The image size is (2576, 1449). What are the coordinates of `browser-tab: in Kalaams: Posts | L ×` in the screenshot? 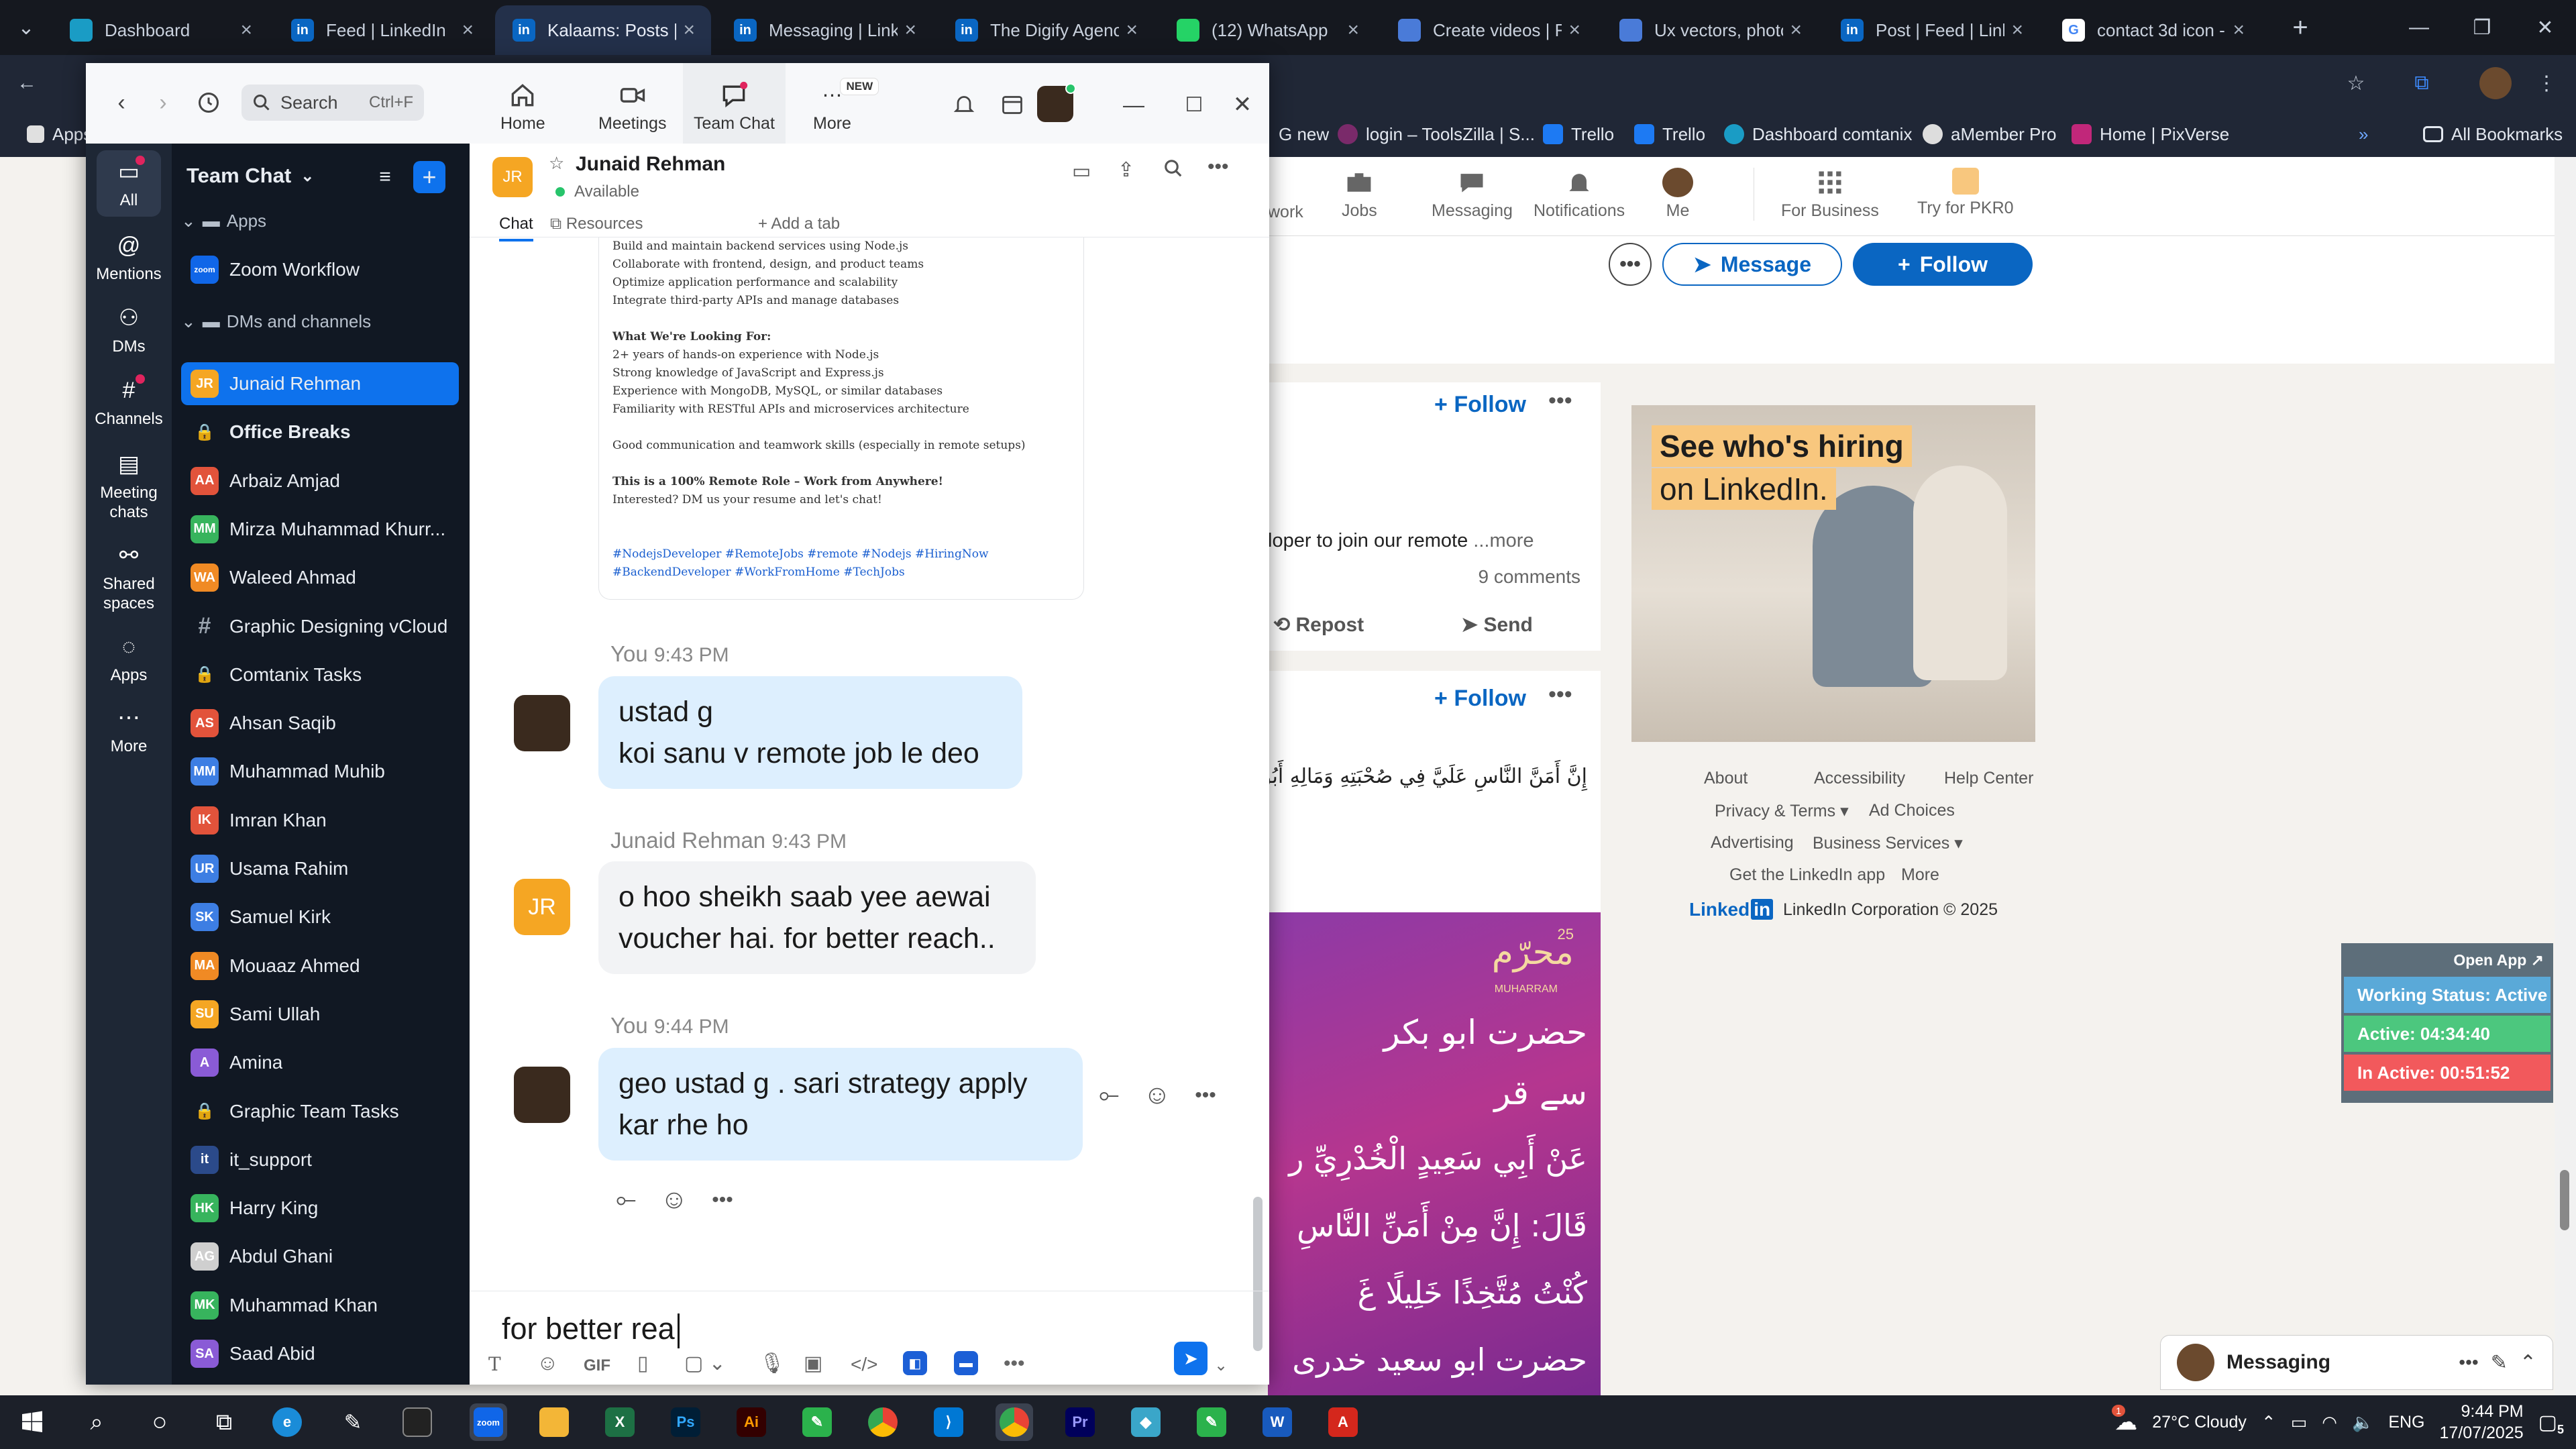 It's located at (603, 30).